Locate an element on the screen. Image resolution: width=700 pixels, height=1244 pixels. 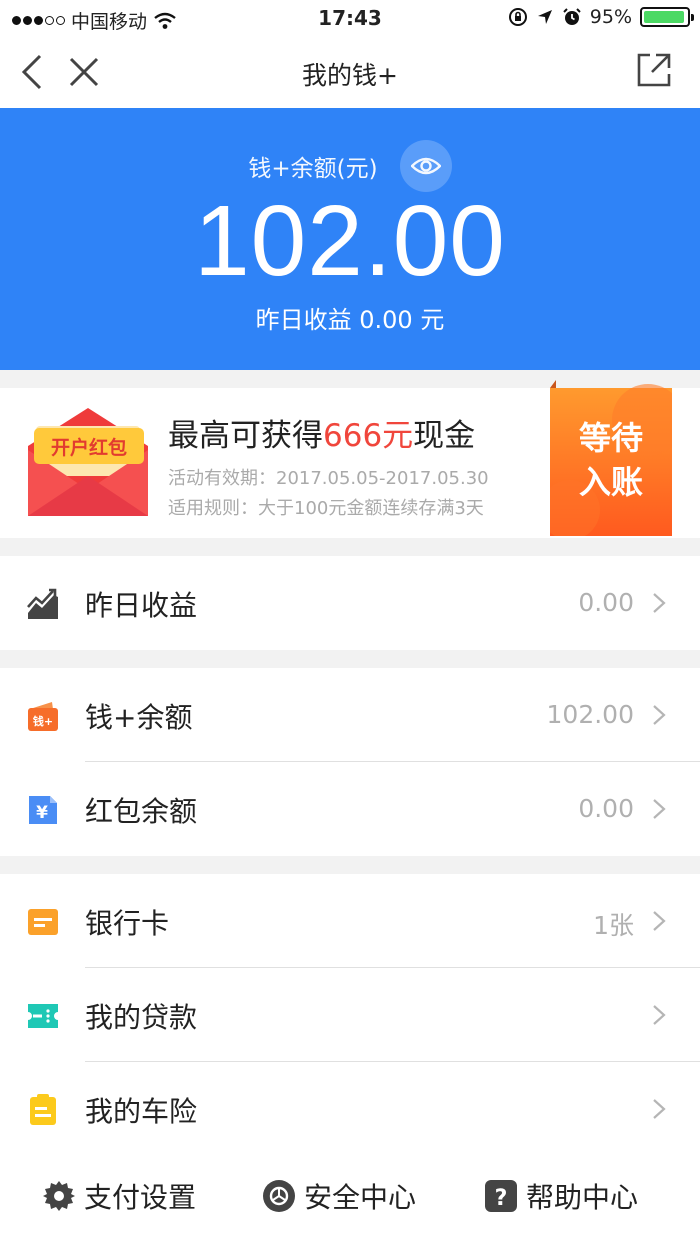
alarm-icon is located at coordinates (572, 16).